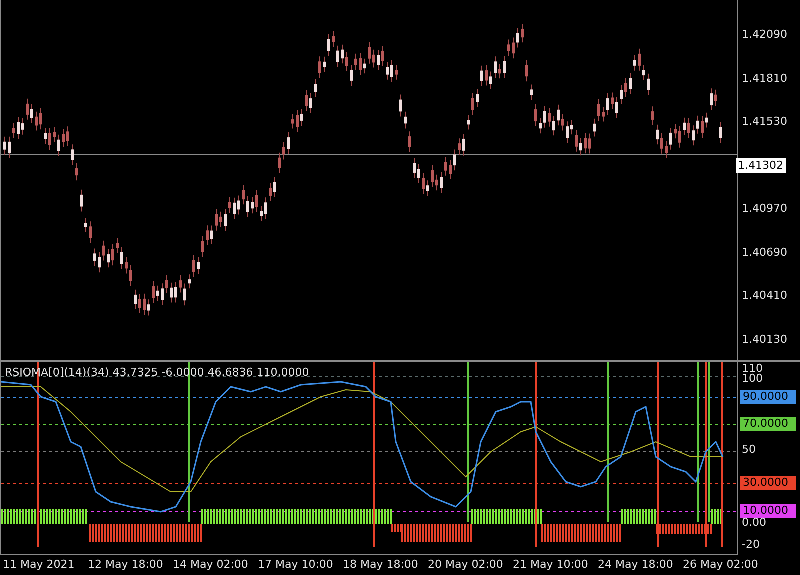  I want to click on time-axis-label: 14 May 02:00, so click(211, 564).